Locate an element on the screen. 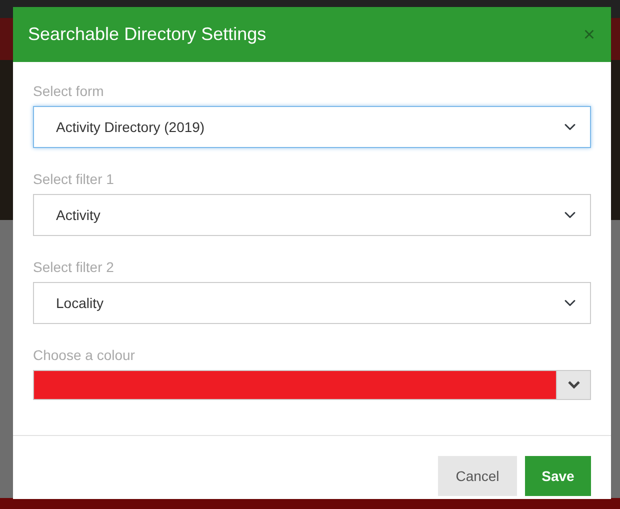  chevron-icon is located at coordinates (574, 385).